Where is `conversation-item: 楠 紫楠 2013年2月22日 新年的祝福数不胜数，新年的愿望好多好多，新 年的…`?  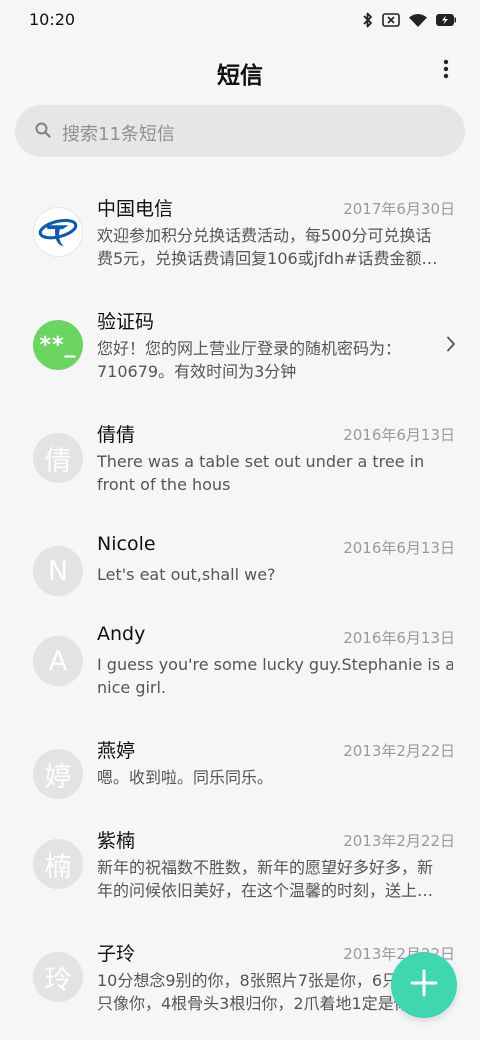 conversation-item: 楠 紫楠 2013年2月22日 新年的祝福数不胜数，新年的愿望好多好多，新 年的… is located at coordinates (240, 868).